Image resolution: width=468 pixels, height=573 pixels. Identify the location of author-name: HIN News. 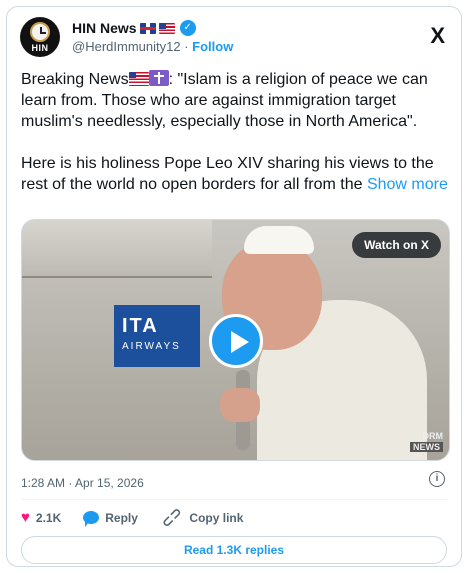
(104, 28).